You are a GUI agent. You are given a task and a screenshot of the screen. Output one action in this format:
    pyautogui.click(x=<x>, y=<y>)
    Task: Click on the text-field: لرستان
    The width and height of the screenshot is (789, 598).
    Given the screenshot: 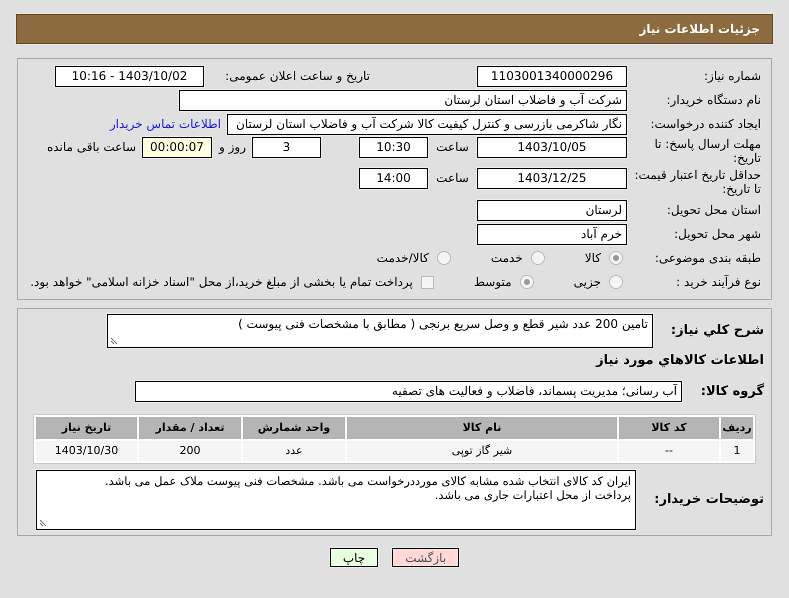 What is the action you would take?
    pyautogui.click(x=552, y=210)
    